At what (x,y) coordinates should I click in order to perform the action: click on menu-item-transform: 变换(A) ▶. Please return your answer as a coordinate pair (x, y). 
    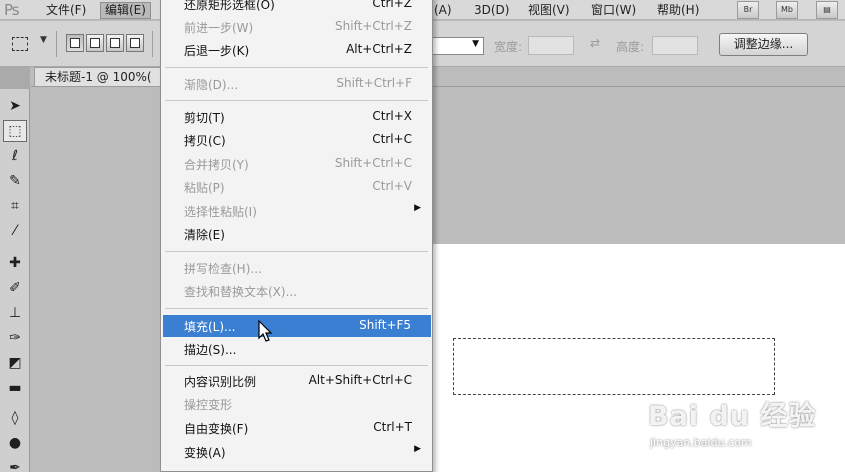
    Looking at the image, I should click on (296, 452).